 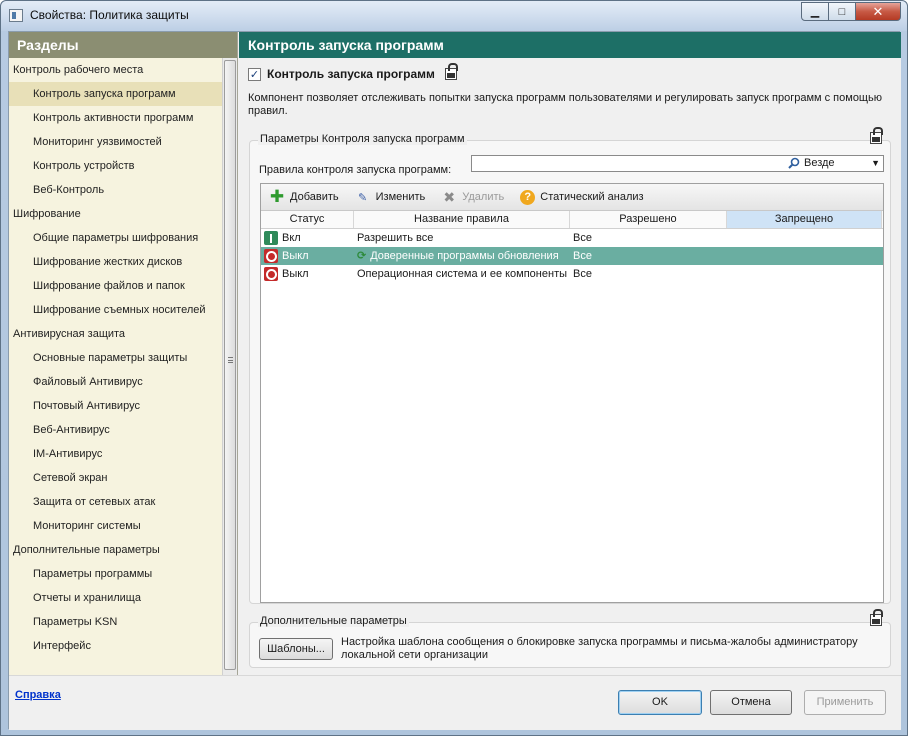 I want to click on column-header-allowed: Разрешено, so click(x=648, y=219).